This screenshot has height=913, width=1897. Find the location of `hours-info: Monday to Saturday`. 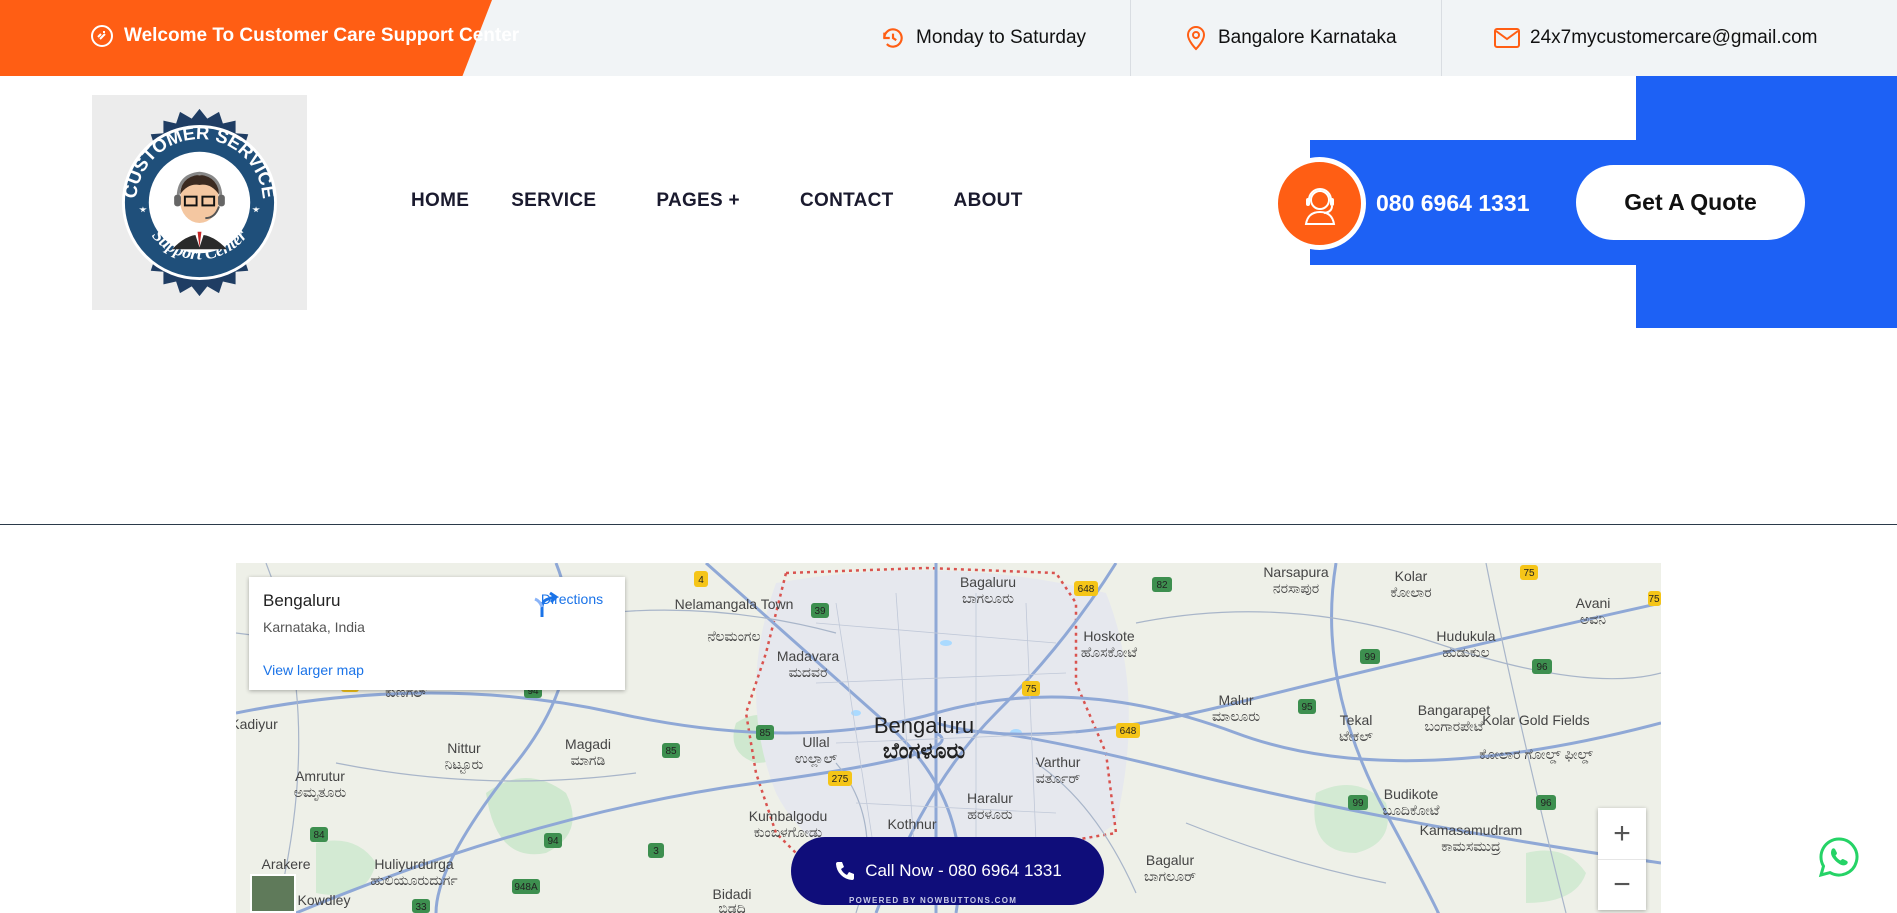

hours-info: Monday to Saturday is located at coordinates (983, 38).